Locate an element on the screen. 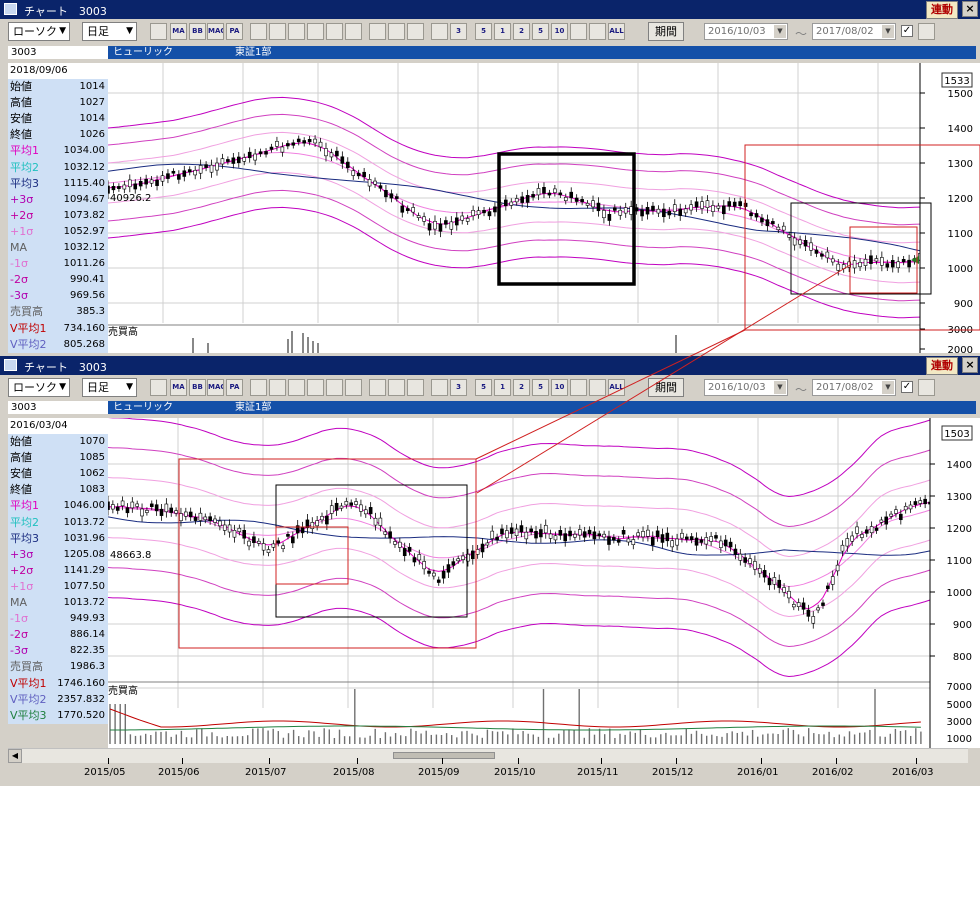 This screenshot has height=900, width=980. scroll-left-icon: ◀ is located at coordinates (15, 756).